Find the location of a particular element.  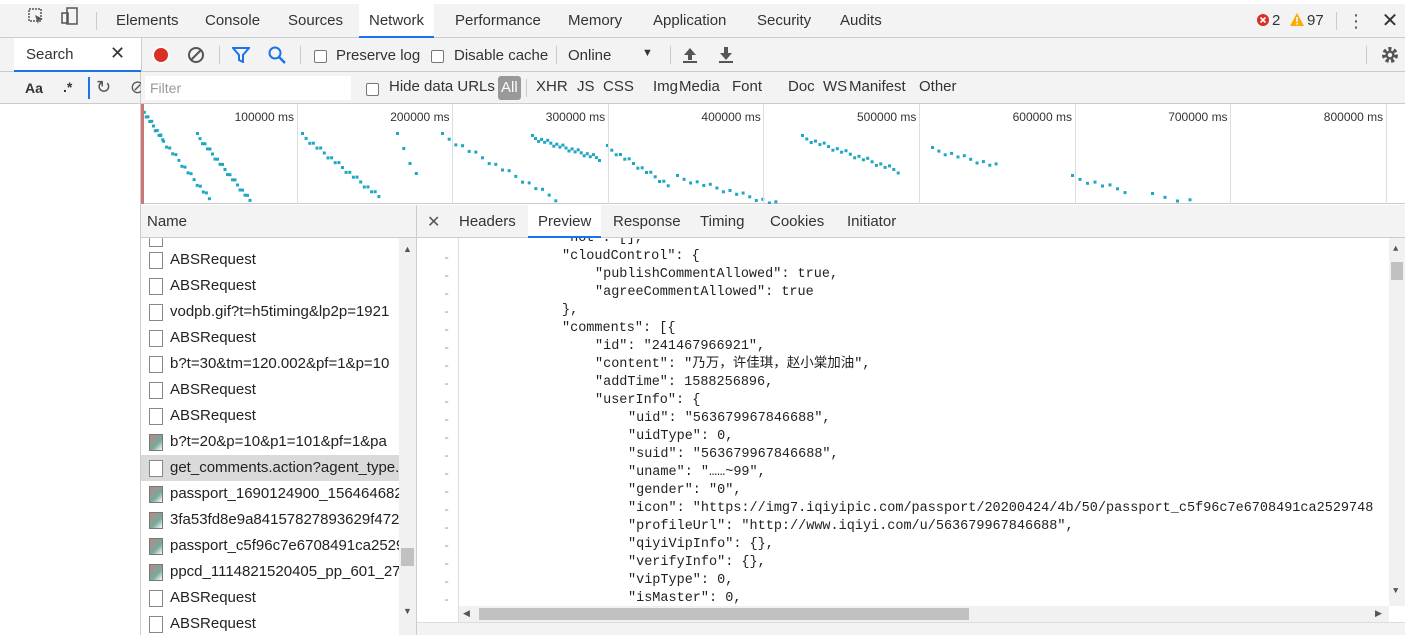

request-row: b?t=30&tm=120.002&pf=1&p=10 is located at coordinates (270, 364).